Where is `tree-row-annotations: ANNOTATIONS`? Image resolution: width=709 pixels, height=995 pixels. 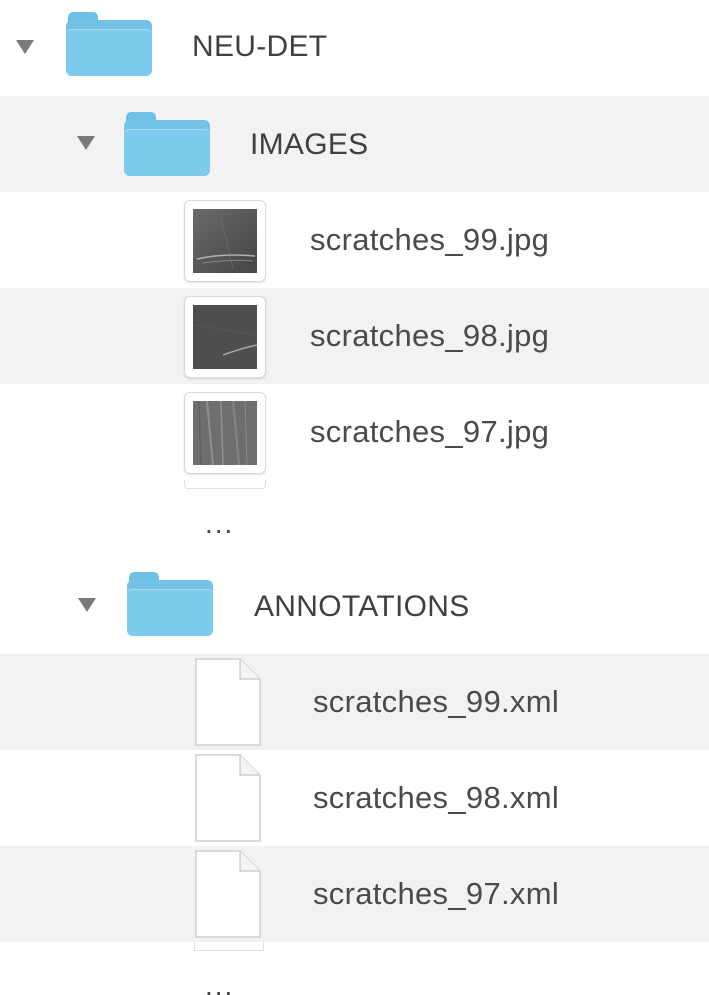
tree-row-annotations: ANNOTATIONS is located at coordinates (354, 608).